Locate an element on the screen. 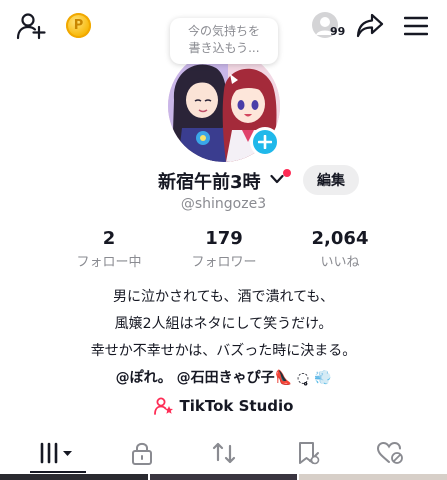 The width and height of the screenshot is (447, 480). add-friend-button is located at coordinates (31, 26).